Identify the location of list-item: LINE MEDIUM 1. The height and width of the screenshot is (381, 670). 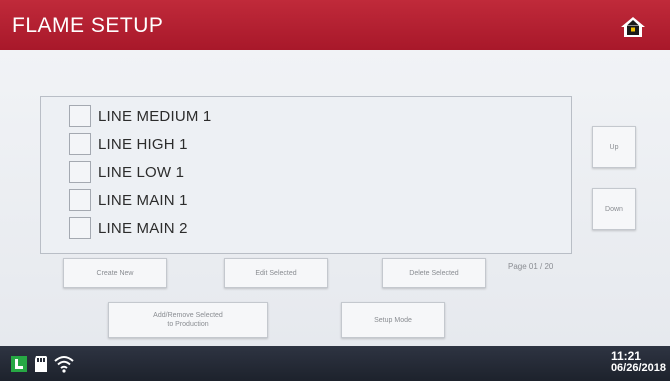
(140, 116).